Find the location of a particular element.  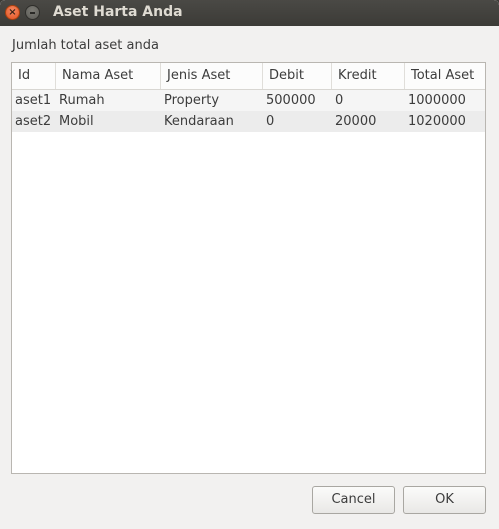

cell-nama-aset: Mobil is located at coordinates (76, 121).